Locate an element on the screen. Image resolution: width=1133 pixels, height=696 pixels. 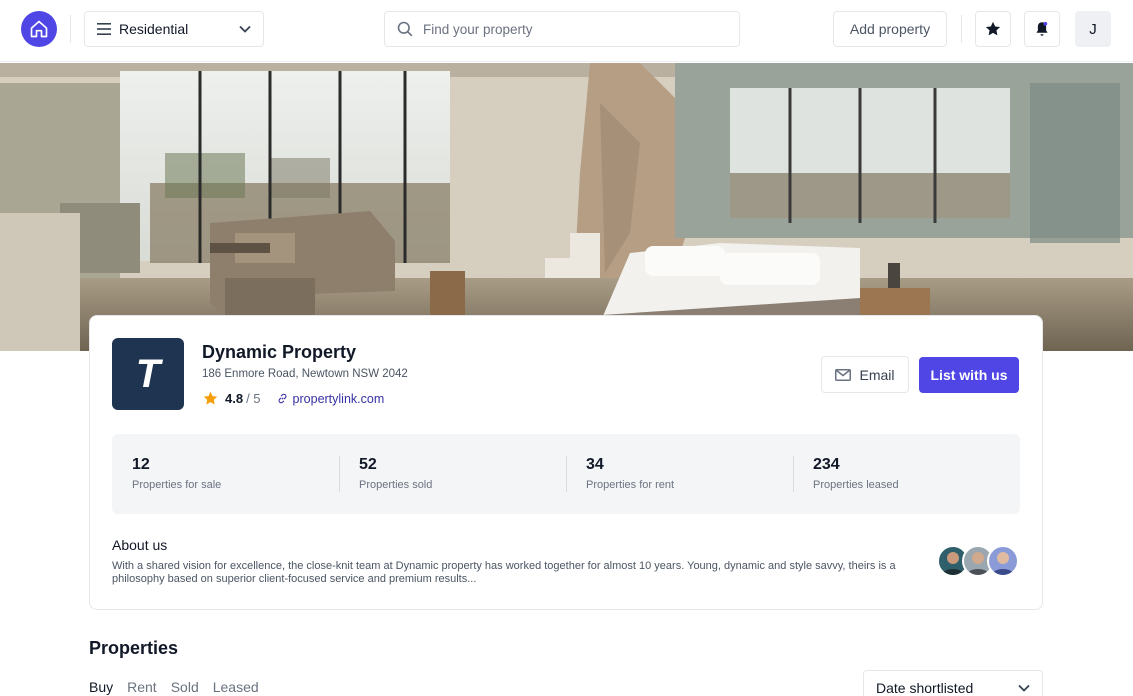
about-title: About us is located at coordinates (140, 545).